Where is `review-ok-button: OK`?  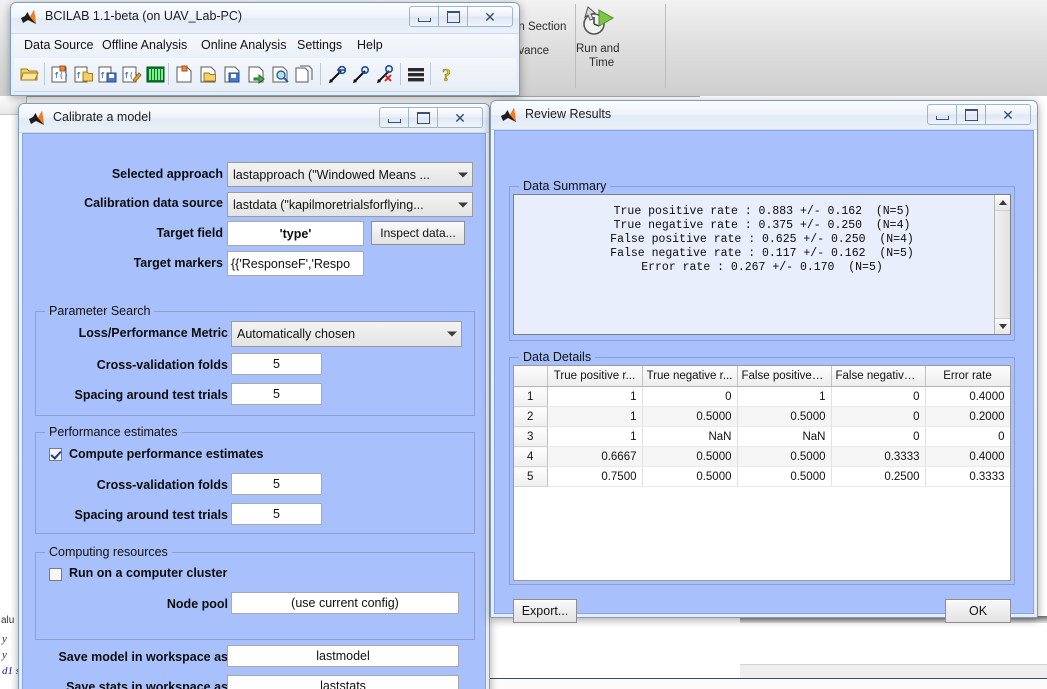 review-ok-button: OK is located at coordinates (978, 611).